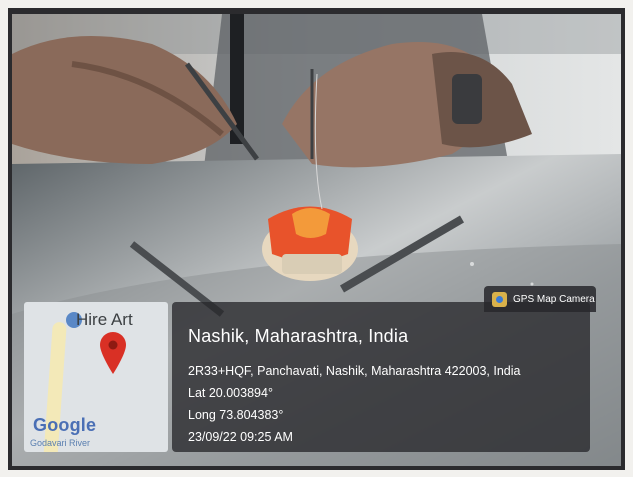  Describe the element at coordinates (96, 377) in the screenshot. I see `map-thumbnail: Hire Art Google Godavari River` at that location.